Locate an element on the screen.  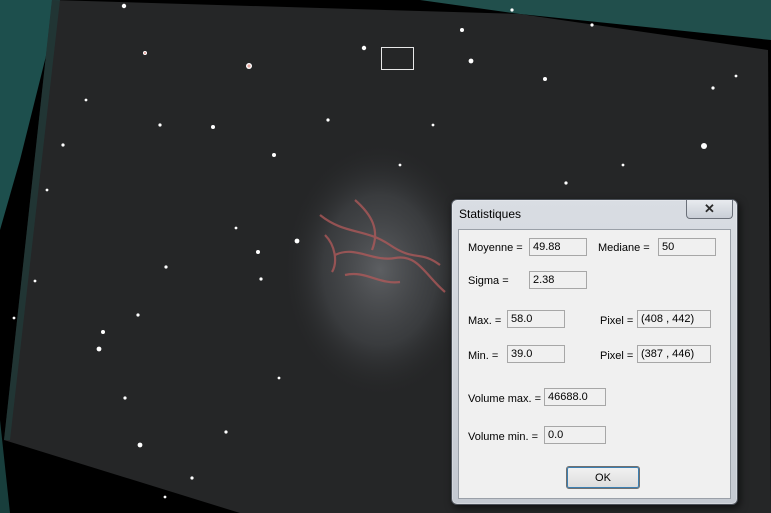
max-pixel-label: Pixel = is located at coordinates (617, 321).